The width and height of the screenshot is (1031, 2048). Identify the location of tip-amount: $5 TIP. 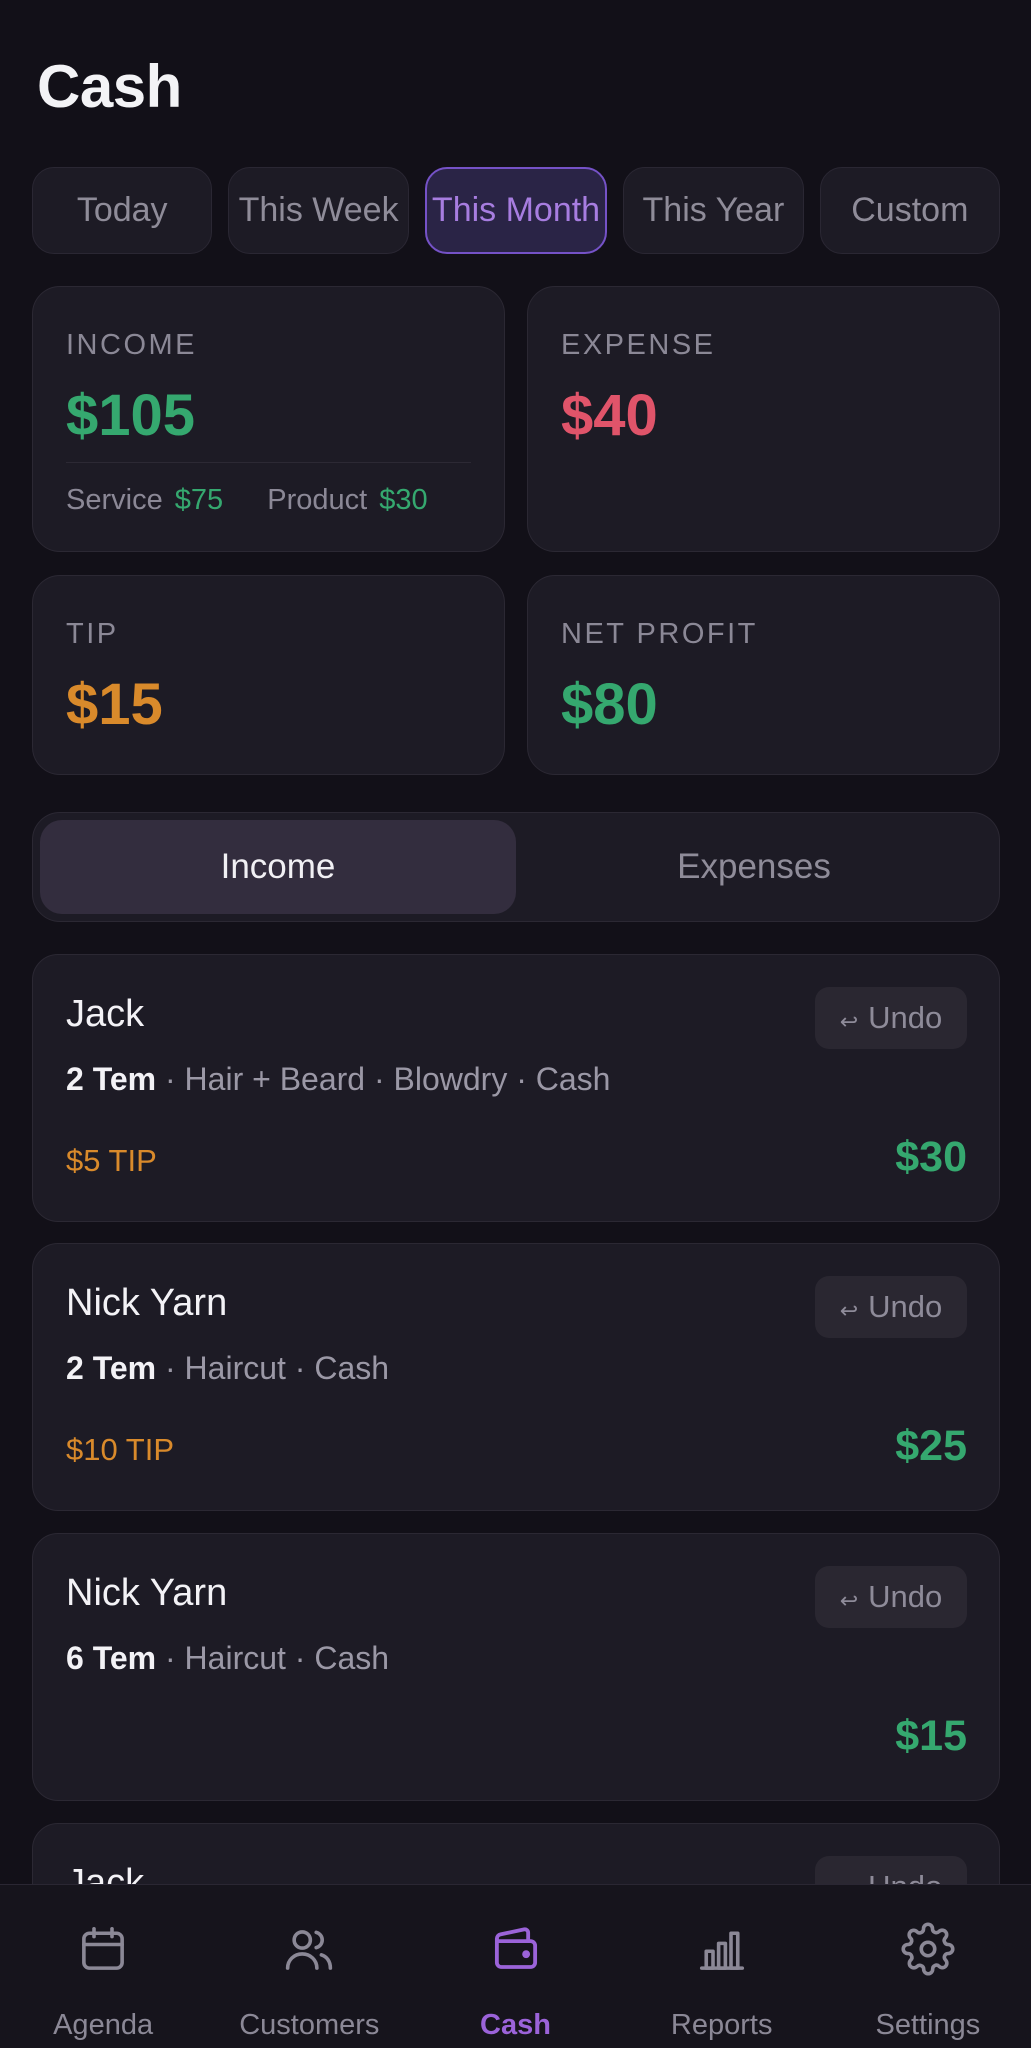
(111, 1160).